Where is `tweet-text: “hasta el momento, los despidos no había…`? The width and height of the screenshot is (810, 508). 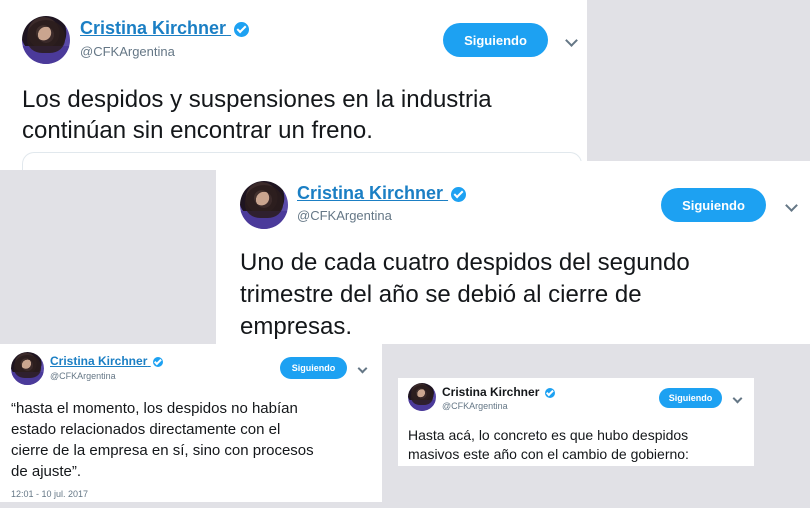
tweet-text: “hasta el momento, los despidos no había… is located at coordinates (162, 440).